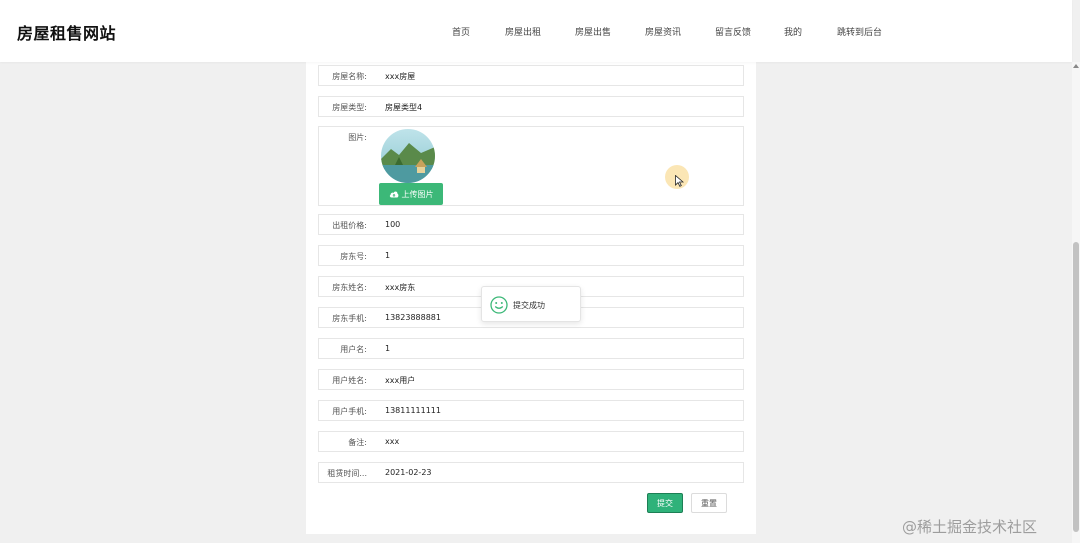 The image size is (1080, 543). What do you see at coordinates (679, 181) in the screenshot?
I see `mouse-pointer-icon` at bounding box center [679, 181].